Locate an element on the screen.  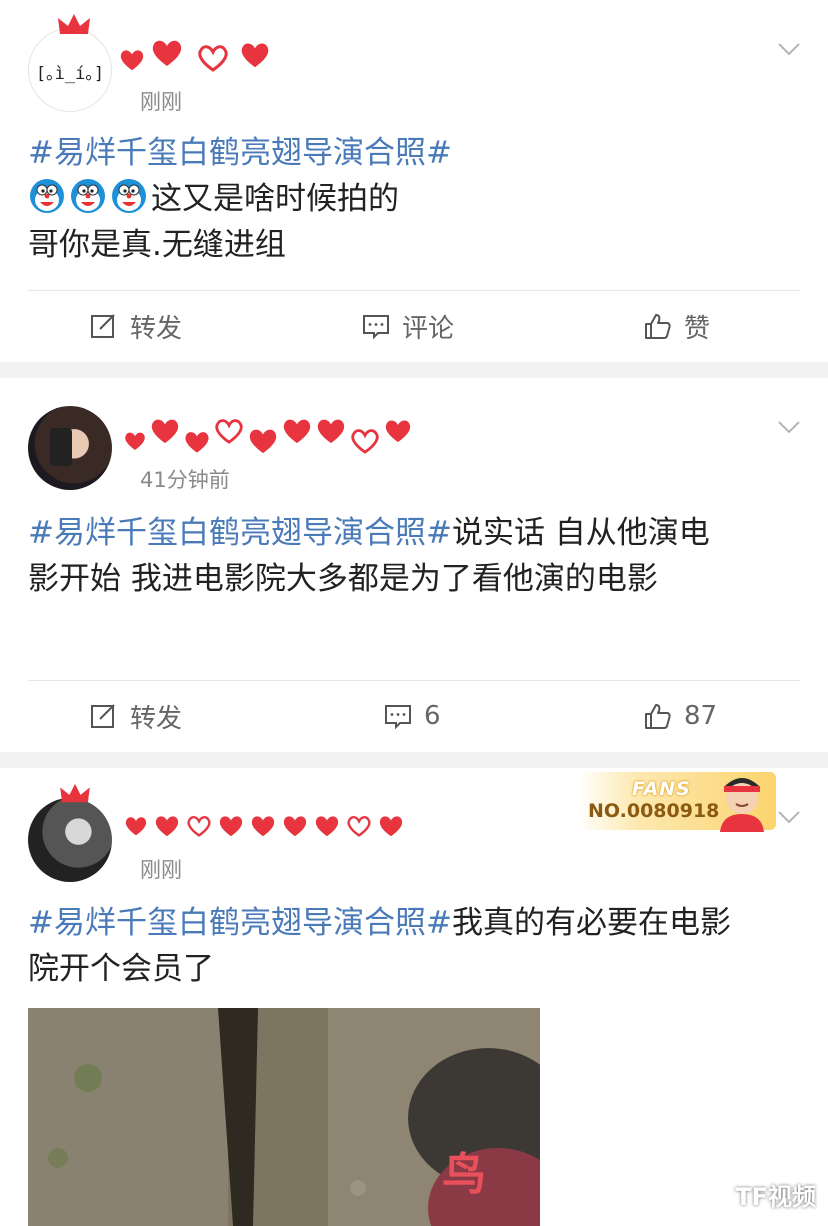
avatar-text: [｡ì_í｡] is located at coordinates (70, 74).